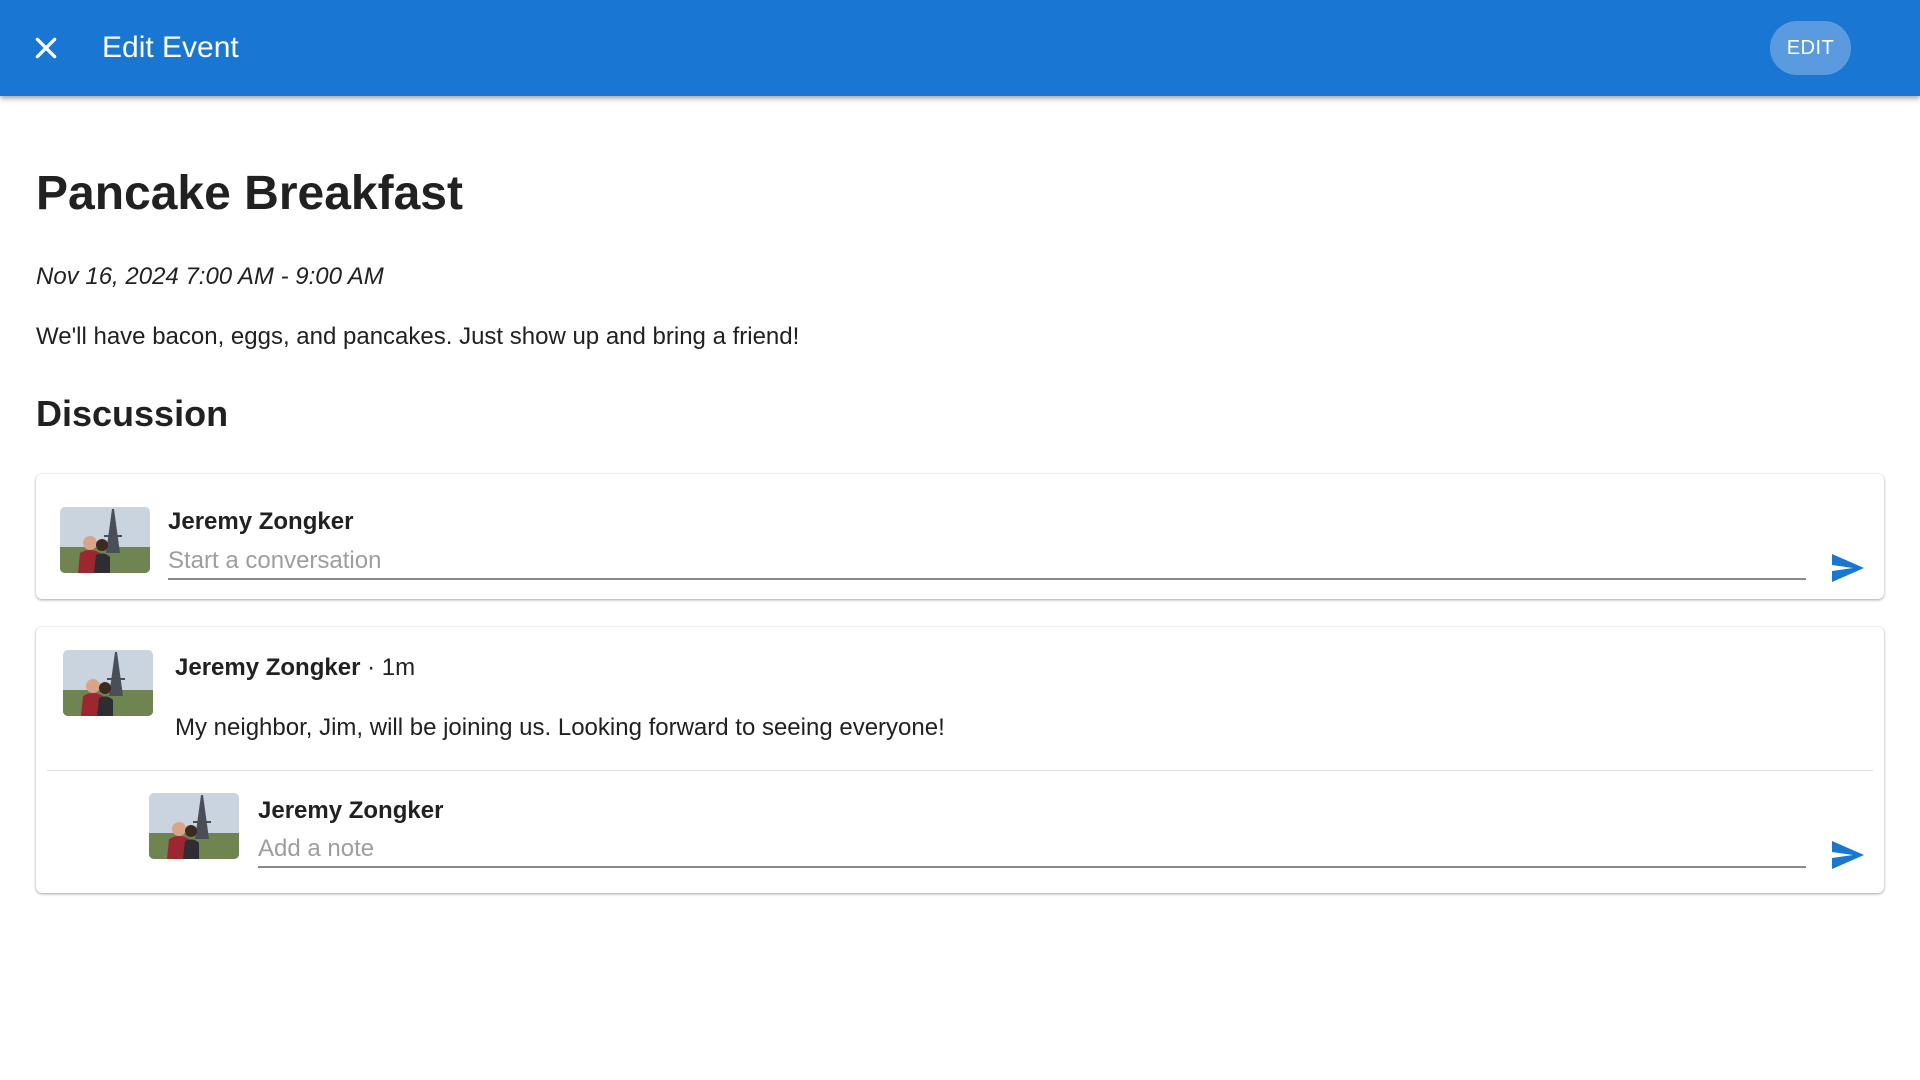  I want to click on app-bar: Edit Event EDIT, so click(960, 48).